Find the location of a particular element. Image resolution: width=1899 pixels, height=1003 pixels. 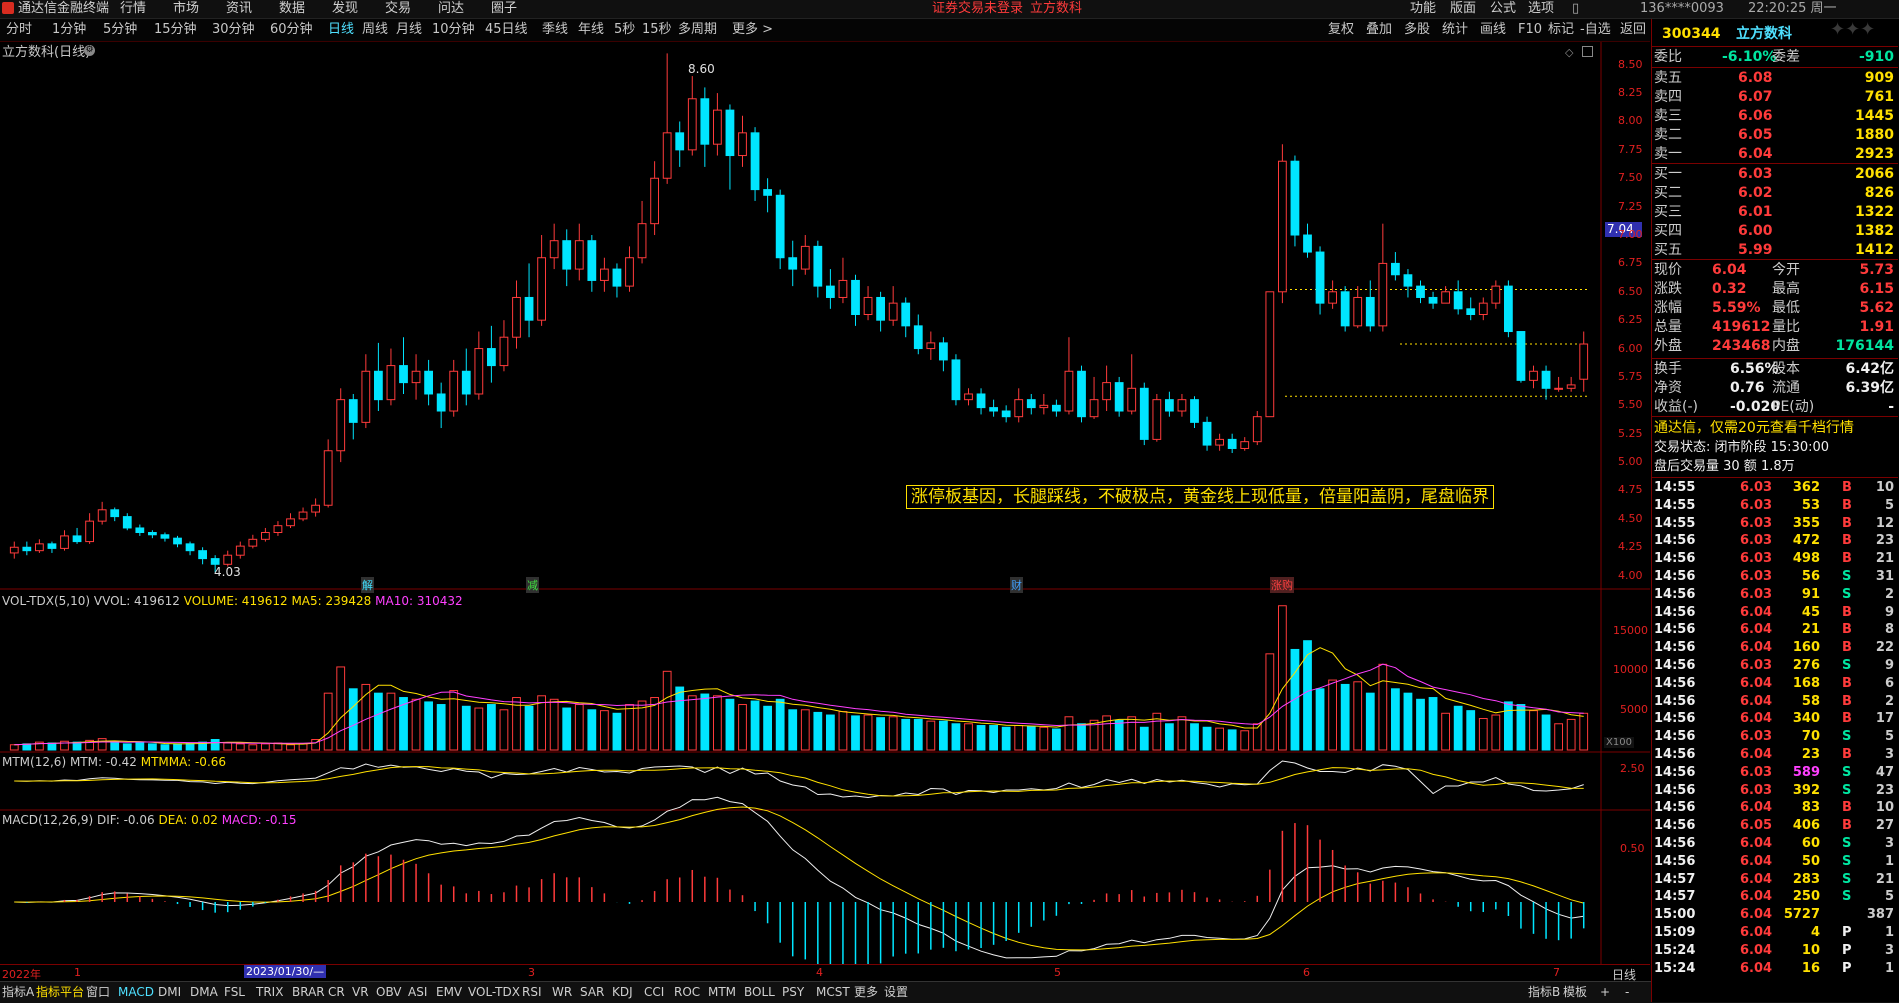

indicator-tab: VOL-TDX is located at coordinates (494, 992).